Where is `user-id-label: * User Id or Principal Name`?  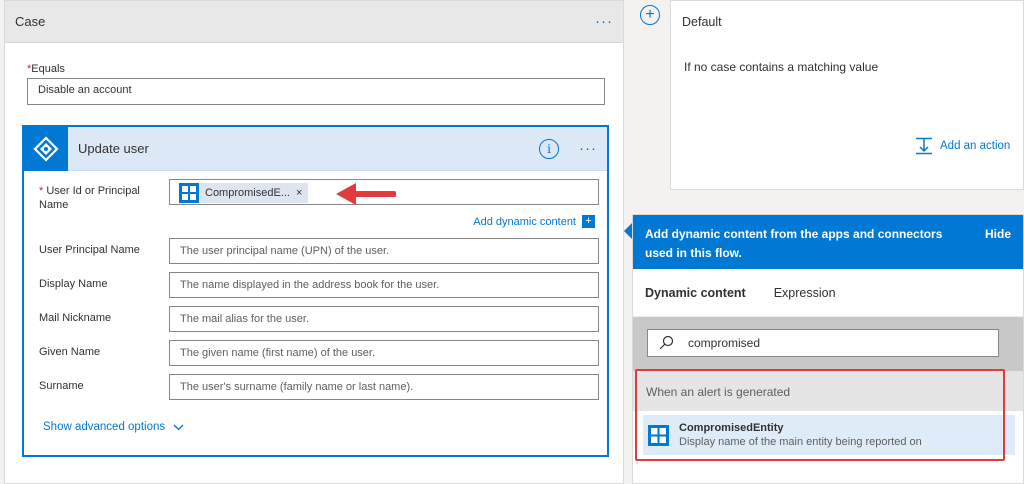
user-id-label: * User Id or Principal Name is located at coordinates (89, 198).